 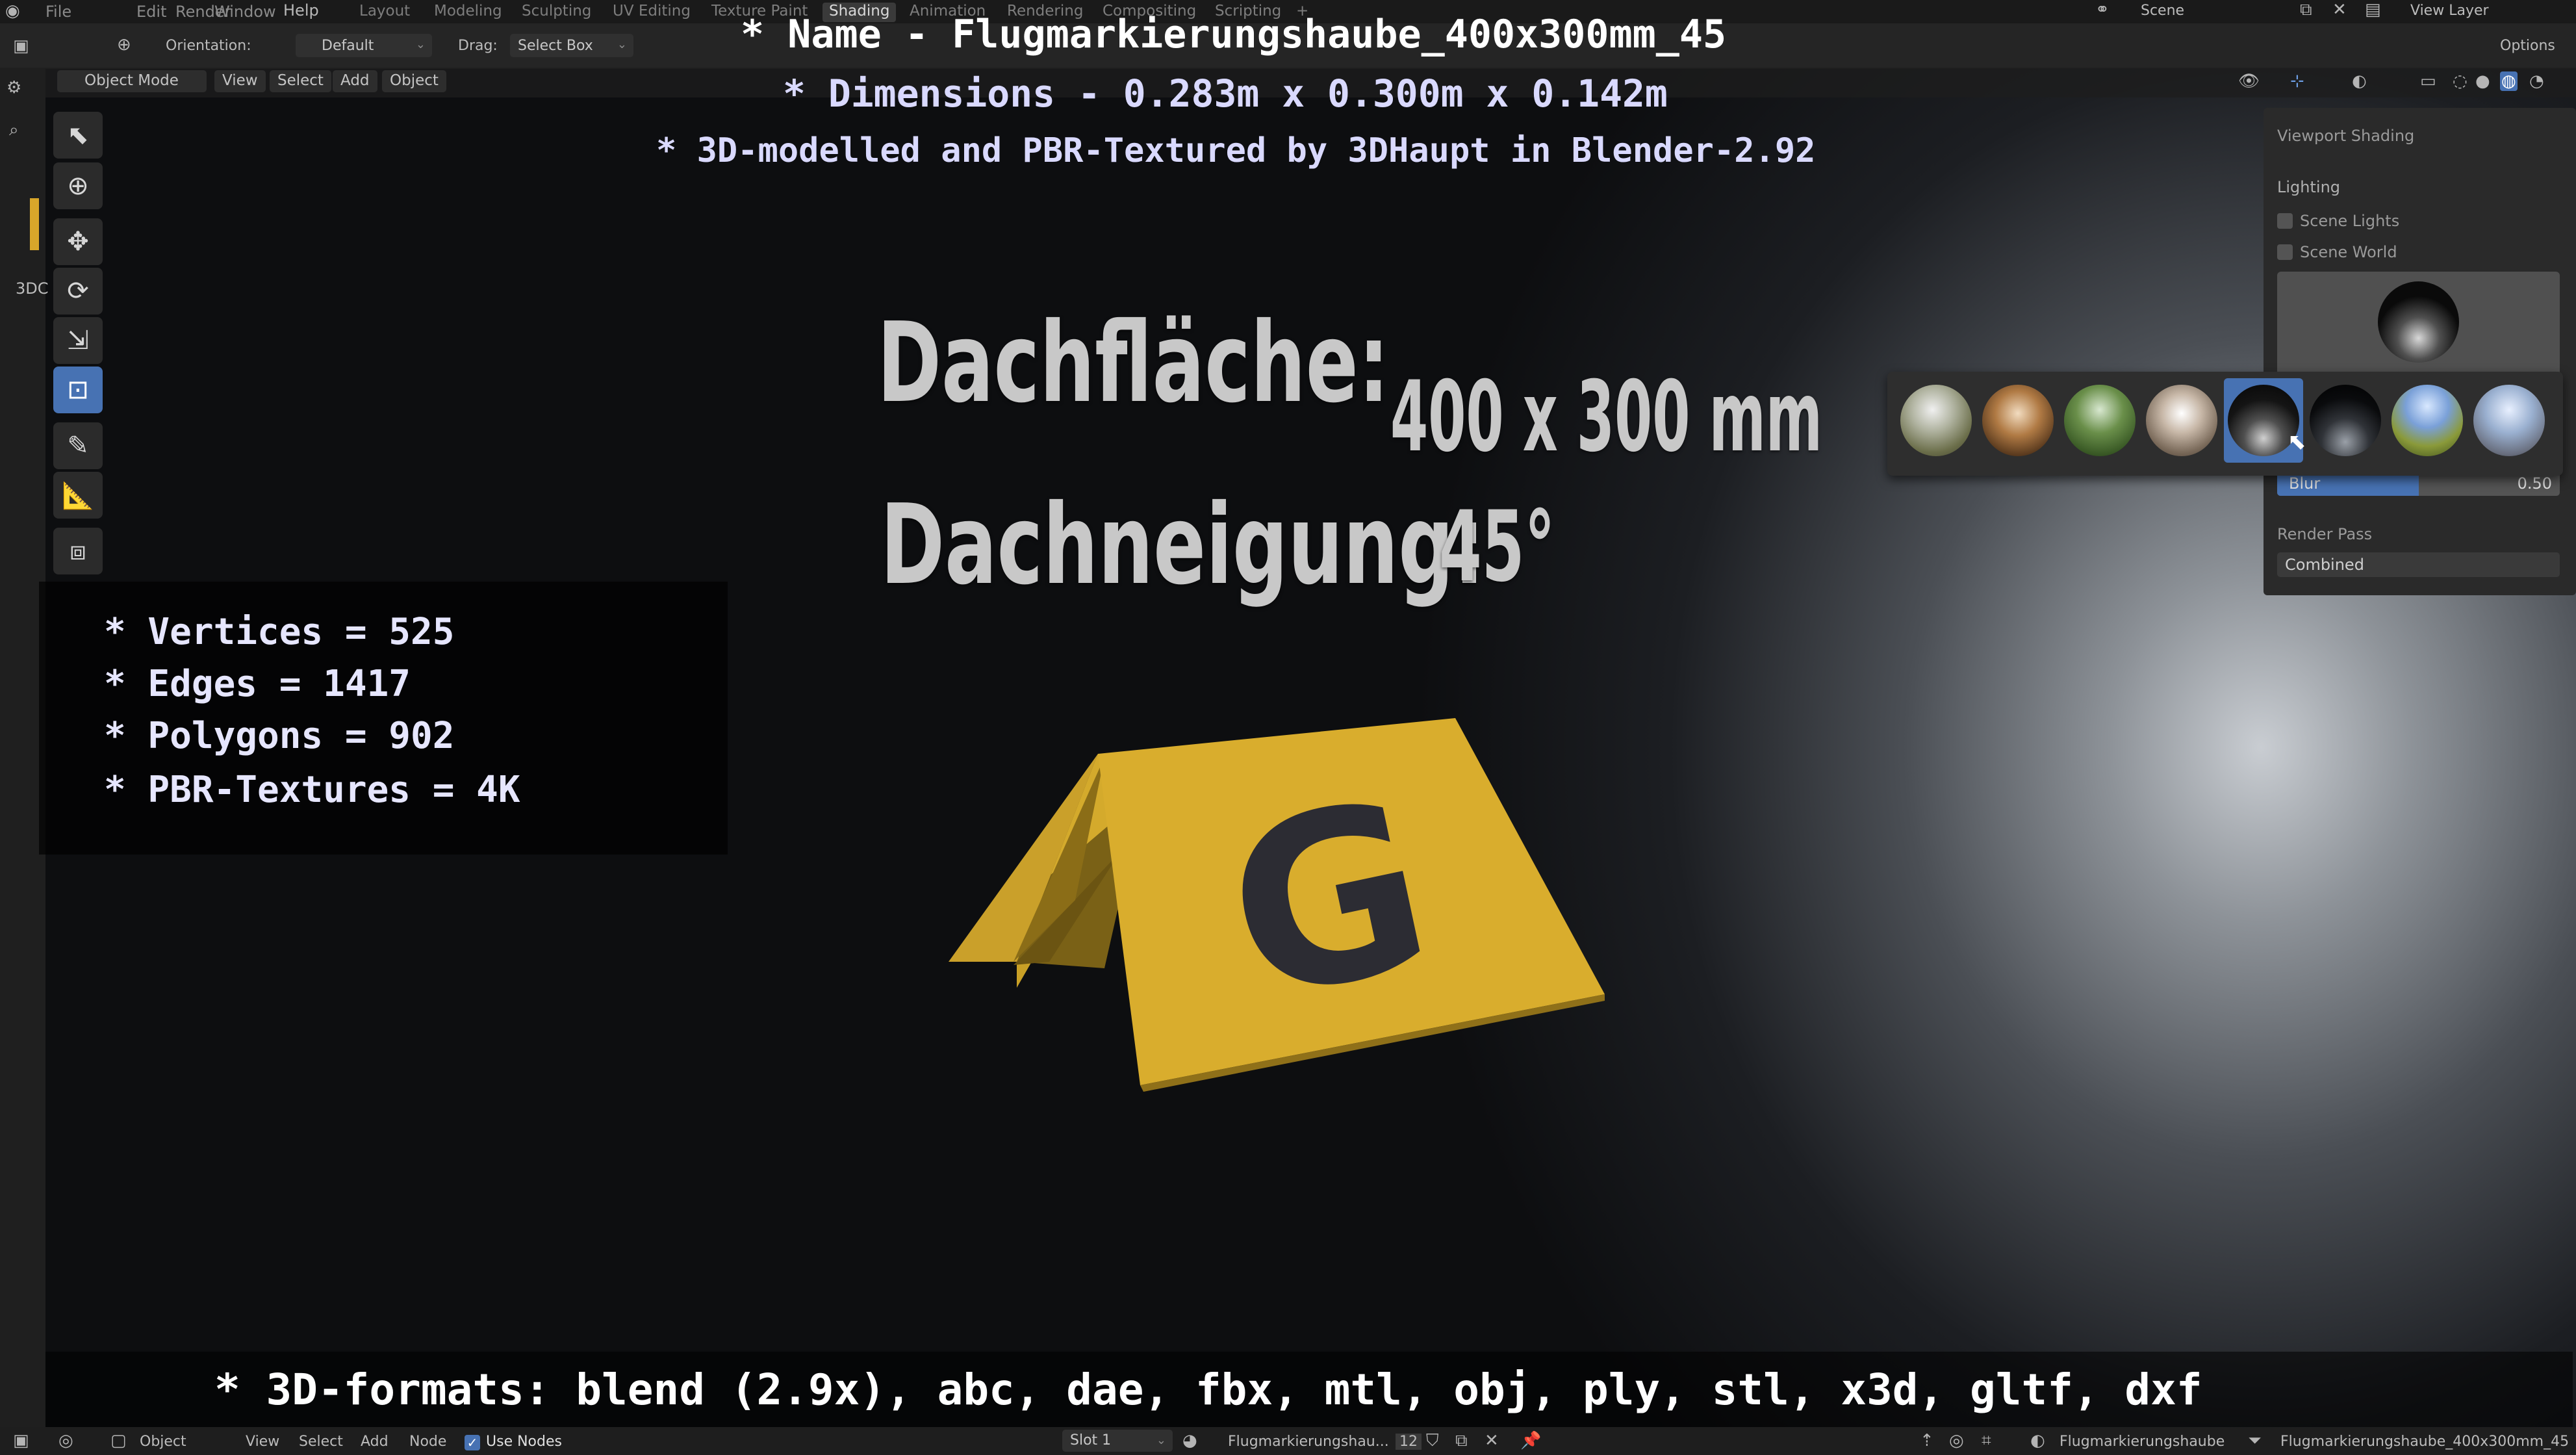 I want to click on viewport-menu-add: Add, so click(x=355, y=81).